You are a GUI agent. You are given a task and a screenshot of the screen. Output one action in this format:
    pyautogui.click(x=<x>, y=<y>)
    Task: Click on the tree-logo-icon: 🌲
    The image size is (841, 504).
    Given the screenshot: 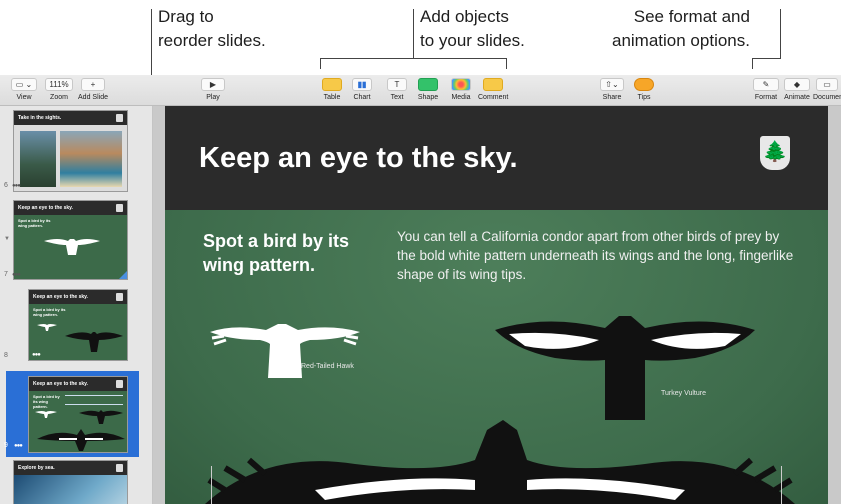 What is the action you would take?
    pyautogui.click(x=775, y=153)
    